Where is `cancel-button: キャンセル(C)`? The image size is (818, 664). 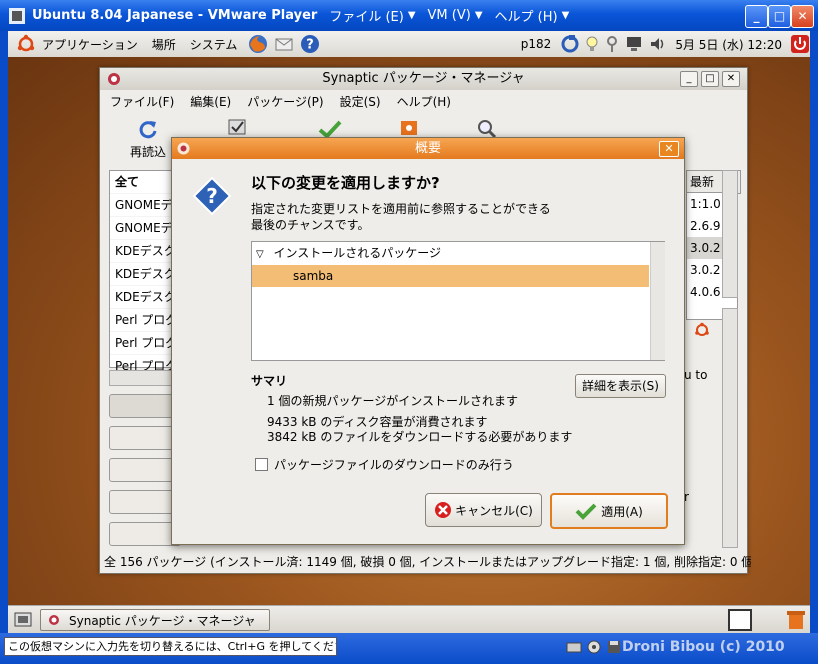
cancel-button: キャンセル(C) is located at coordinates (483, 510).